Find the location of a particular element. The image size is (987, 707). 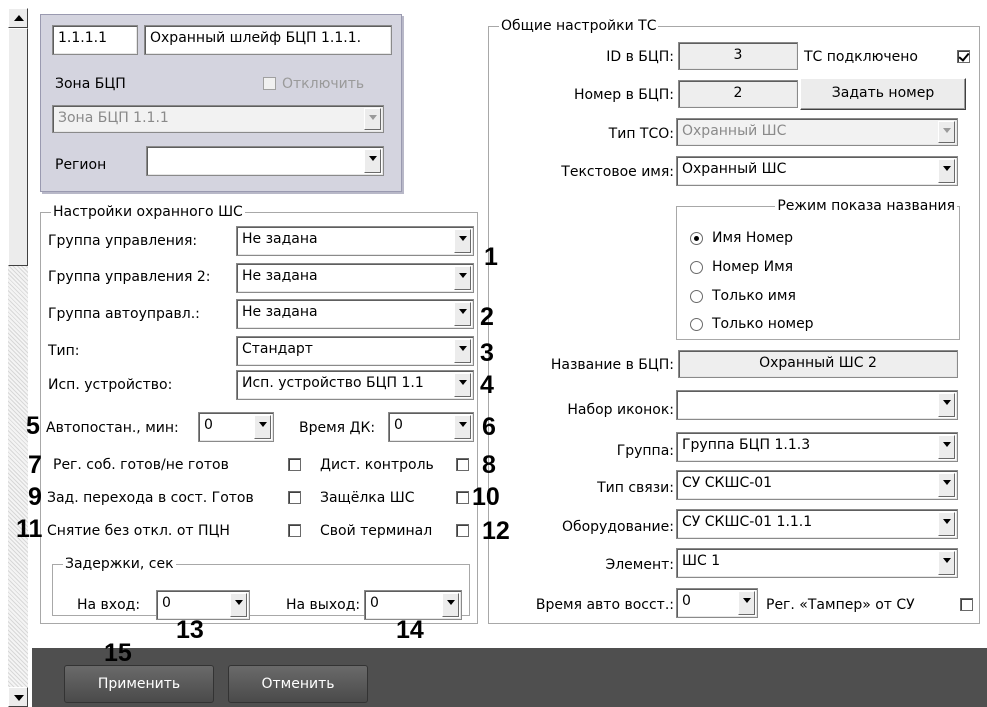

callout-13: 13 is located at coordinates (190, 630).